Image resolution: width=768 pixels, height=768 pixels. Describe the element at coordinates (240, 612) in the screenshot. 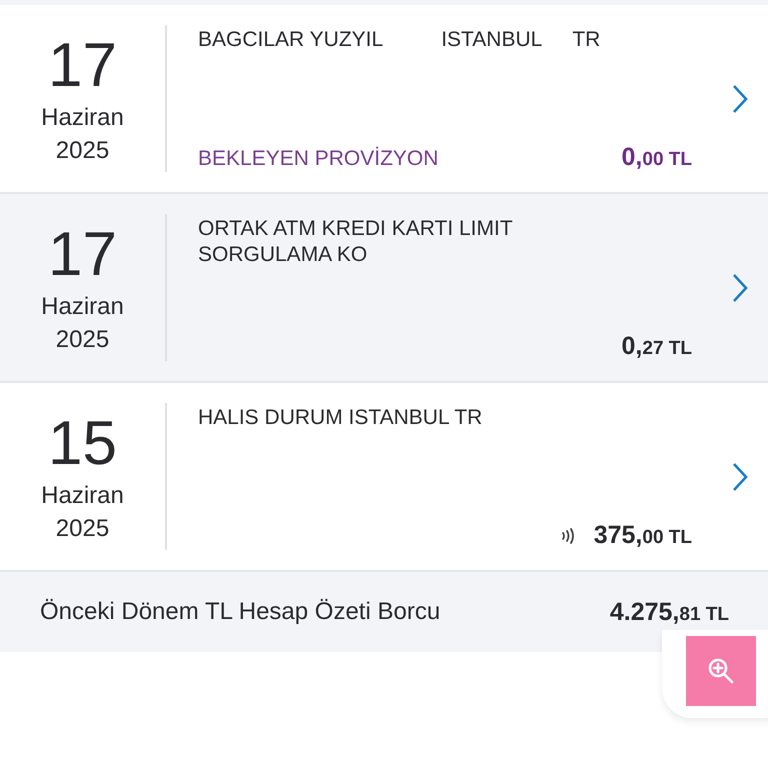

I see `summary-label: Önceki Dönem TL Hesap Özeti Borcu` at that location.